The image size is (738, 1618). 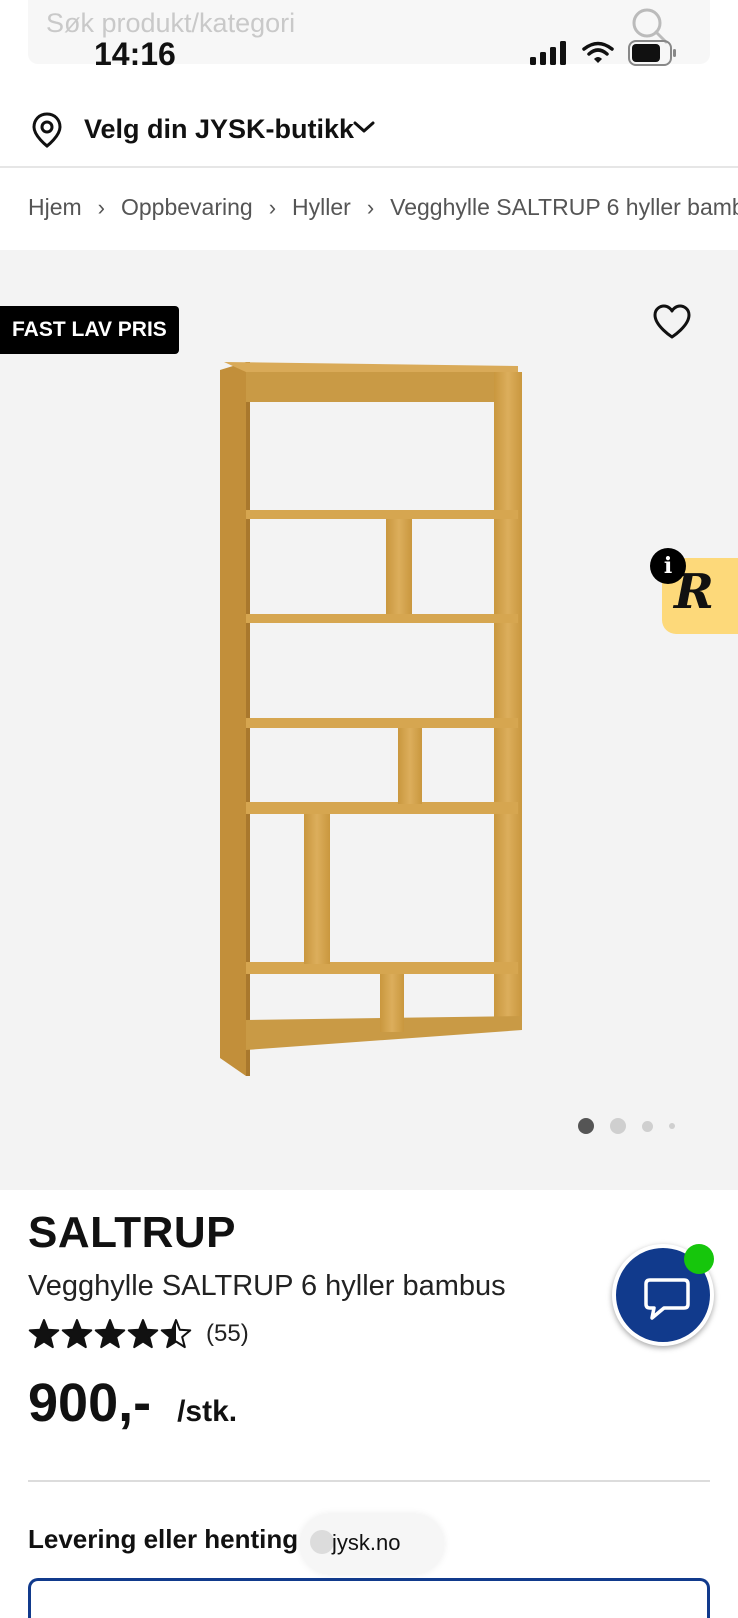 What do you see at coordinates (187, 207) in the screenshot?
I see `breadcrumb-item-storage: Oppbevaring` at bounding box center [187, 207].